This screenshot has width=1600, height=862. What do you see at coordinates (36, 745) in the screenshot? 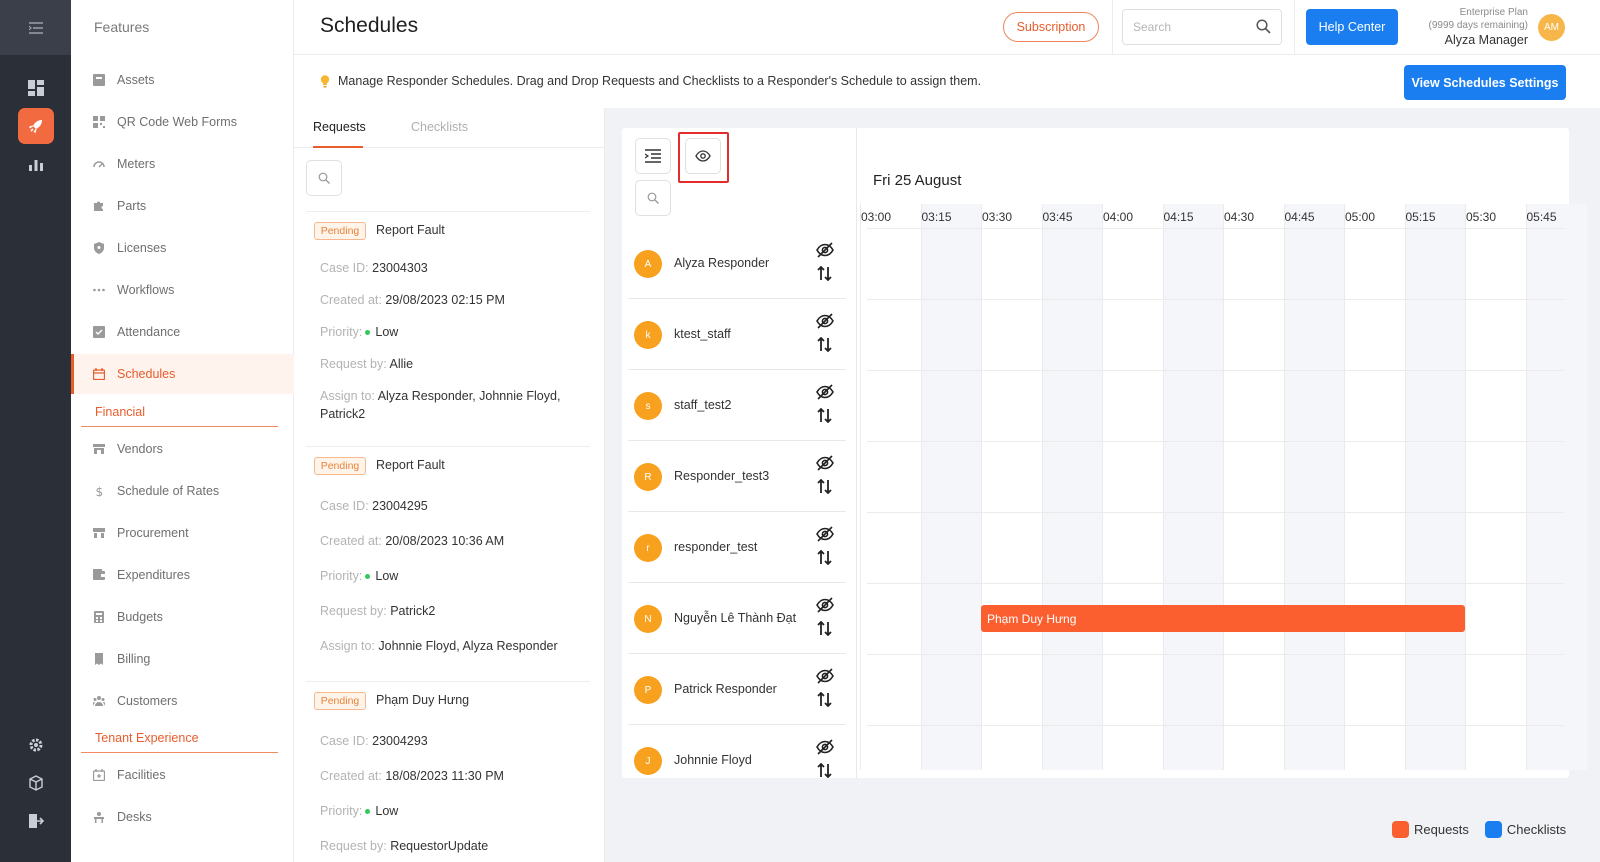
I see `settings-nav-button` at bounding box center [36, 745].